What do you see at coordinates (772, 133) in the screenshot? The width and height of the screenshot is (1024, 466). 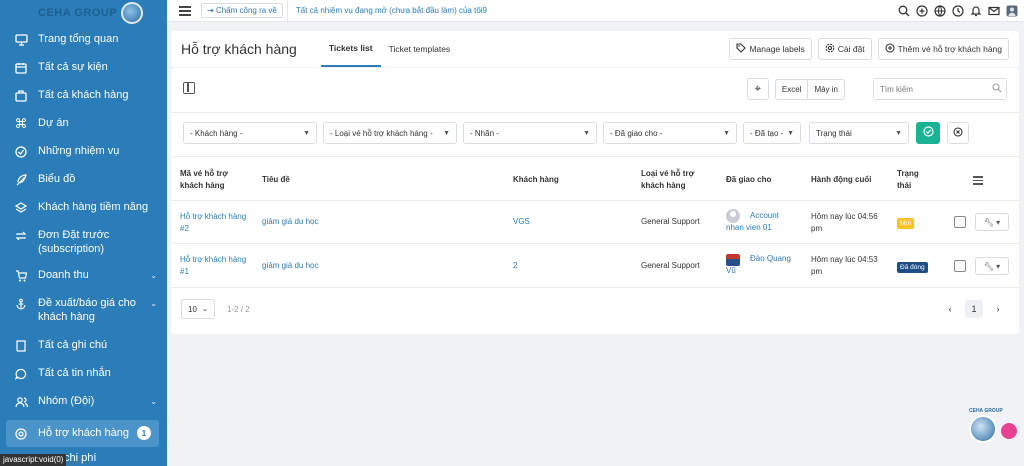 I see `created-filter: - Đã tạo - ▼` at bounding box center [772, 133].